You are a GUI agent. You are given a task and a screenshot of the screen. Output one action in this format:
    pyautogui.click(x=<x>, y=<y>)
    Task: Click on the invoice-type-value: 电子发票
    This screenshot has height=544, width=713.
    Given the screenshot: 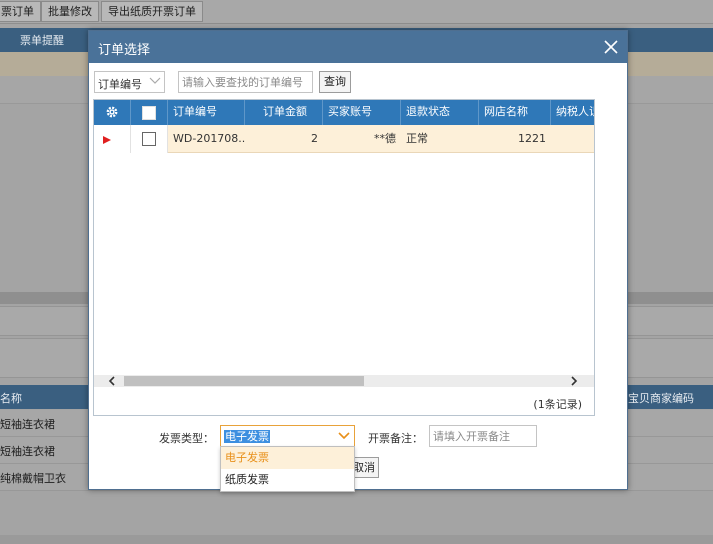 What is the action you would take?
    pyautogui.click(x=247, y=436)
    